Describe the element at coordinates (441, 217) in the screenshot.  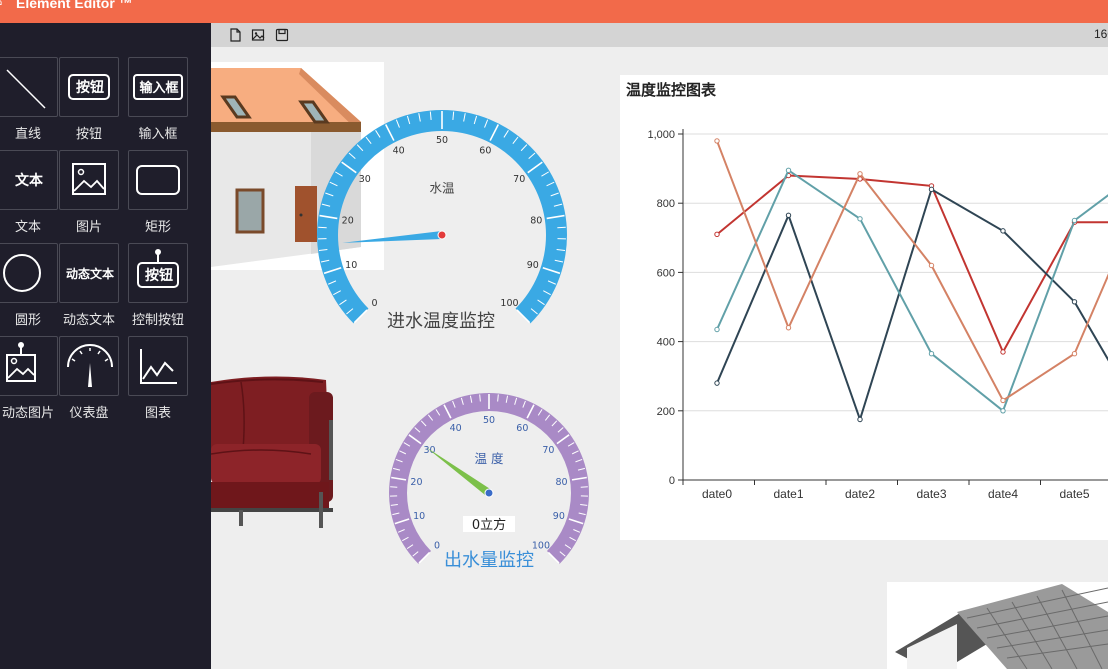
I see `inlet-temperature-gauge: 0 10 20 30 40 50 60 70 80 90 100 水温 进水温度监控` at that location.